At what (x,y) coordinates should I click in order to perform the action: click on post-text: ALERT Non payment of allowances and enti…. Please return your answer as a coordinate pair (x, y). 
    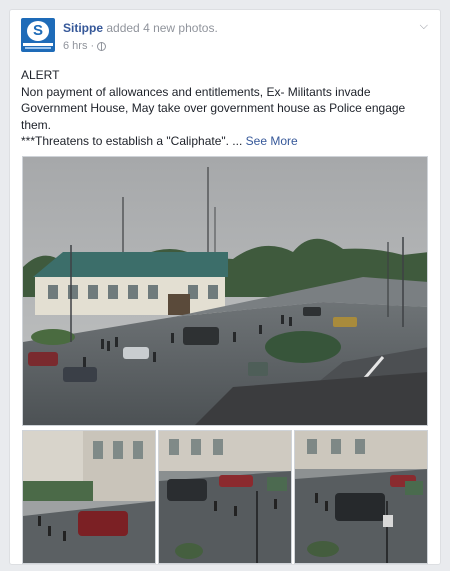
    Looking at the image, I should click on (226, 108).